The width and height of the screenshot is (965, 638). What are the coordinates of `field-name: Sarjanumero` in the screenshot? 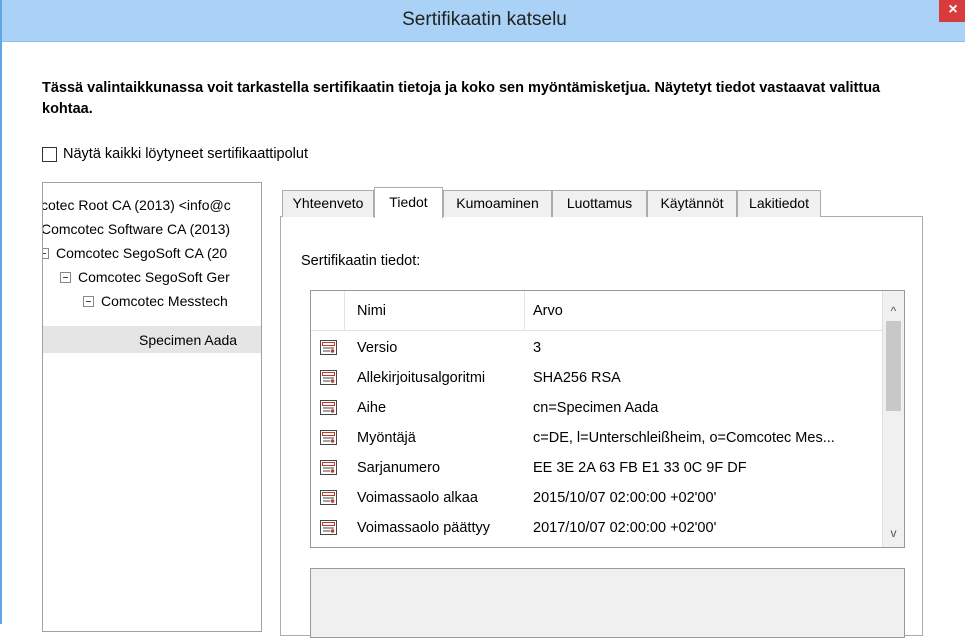 It's located at (399, 468).